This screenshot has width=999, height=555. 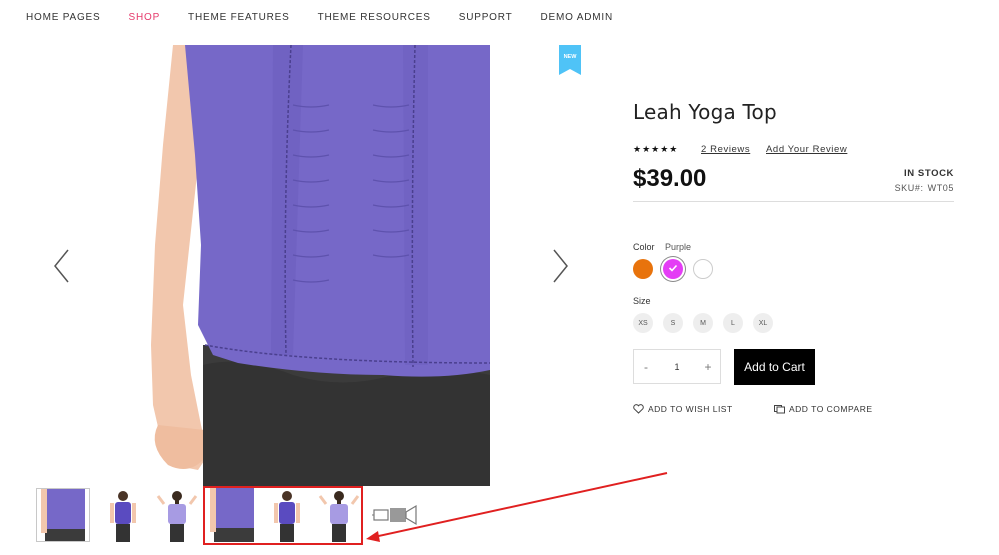 I want to click on size-option-m: M, so click(x=703, y=323).